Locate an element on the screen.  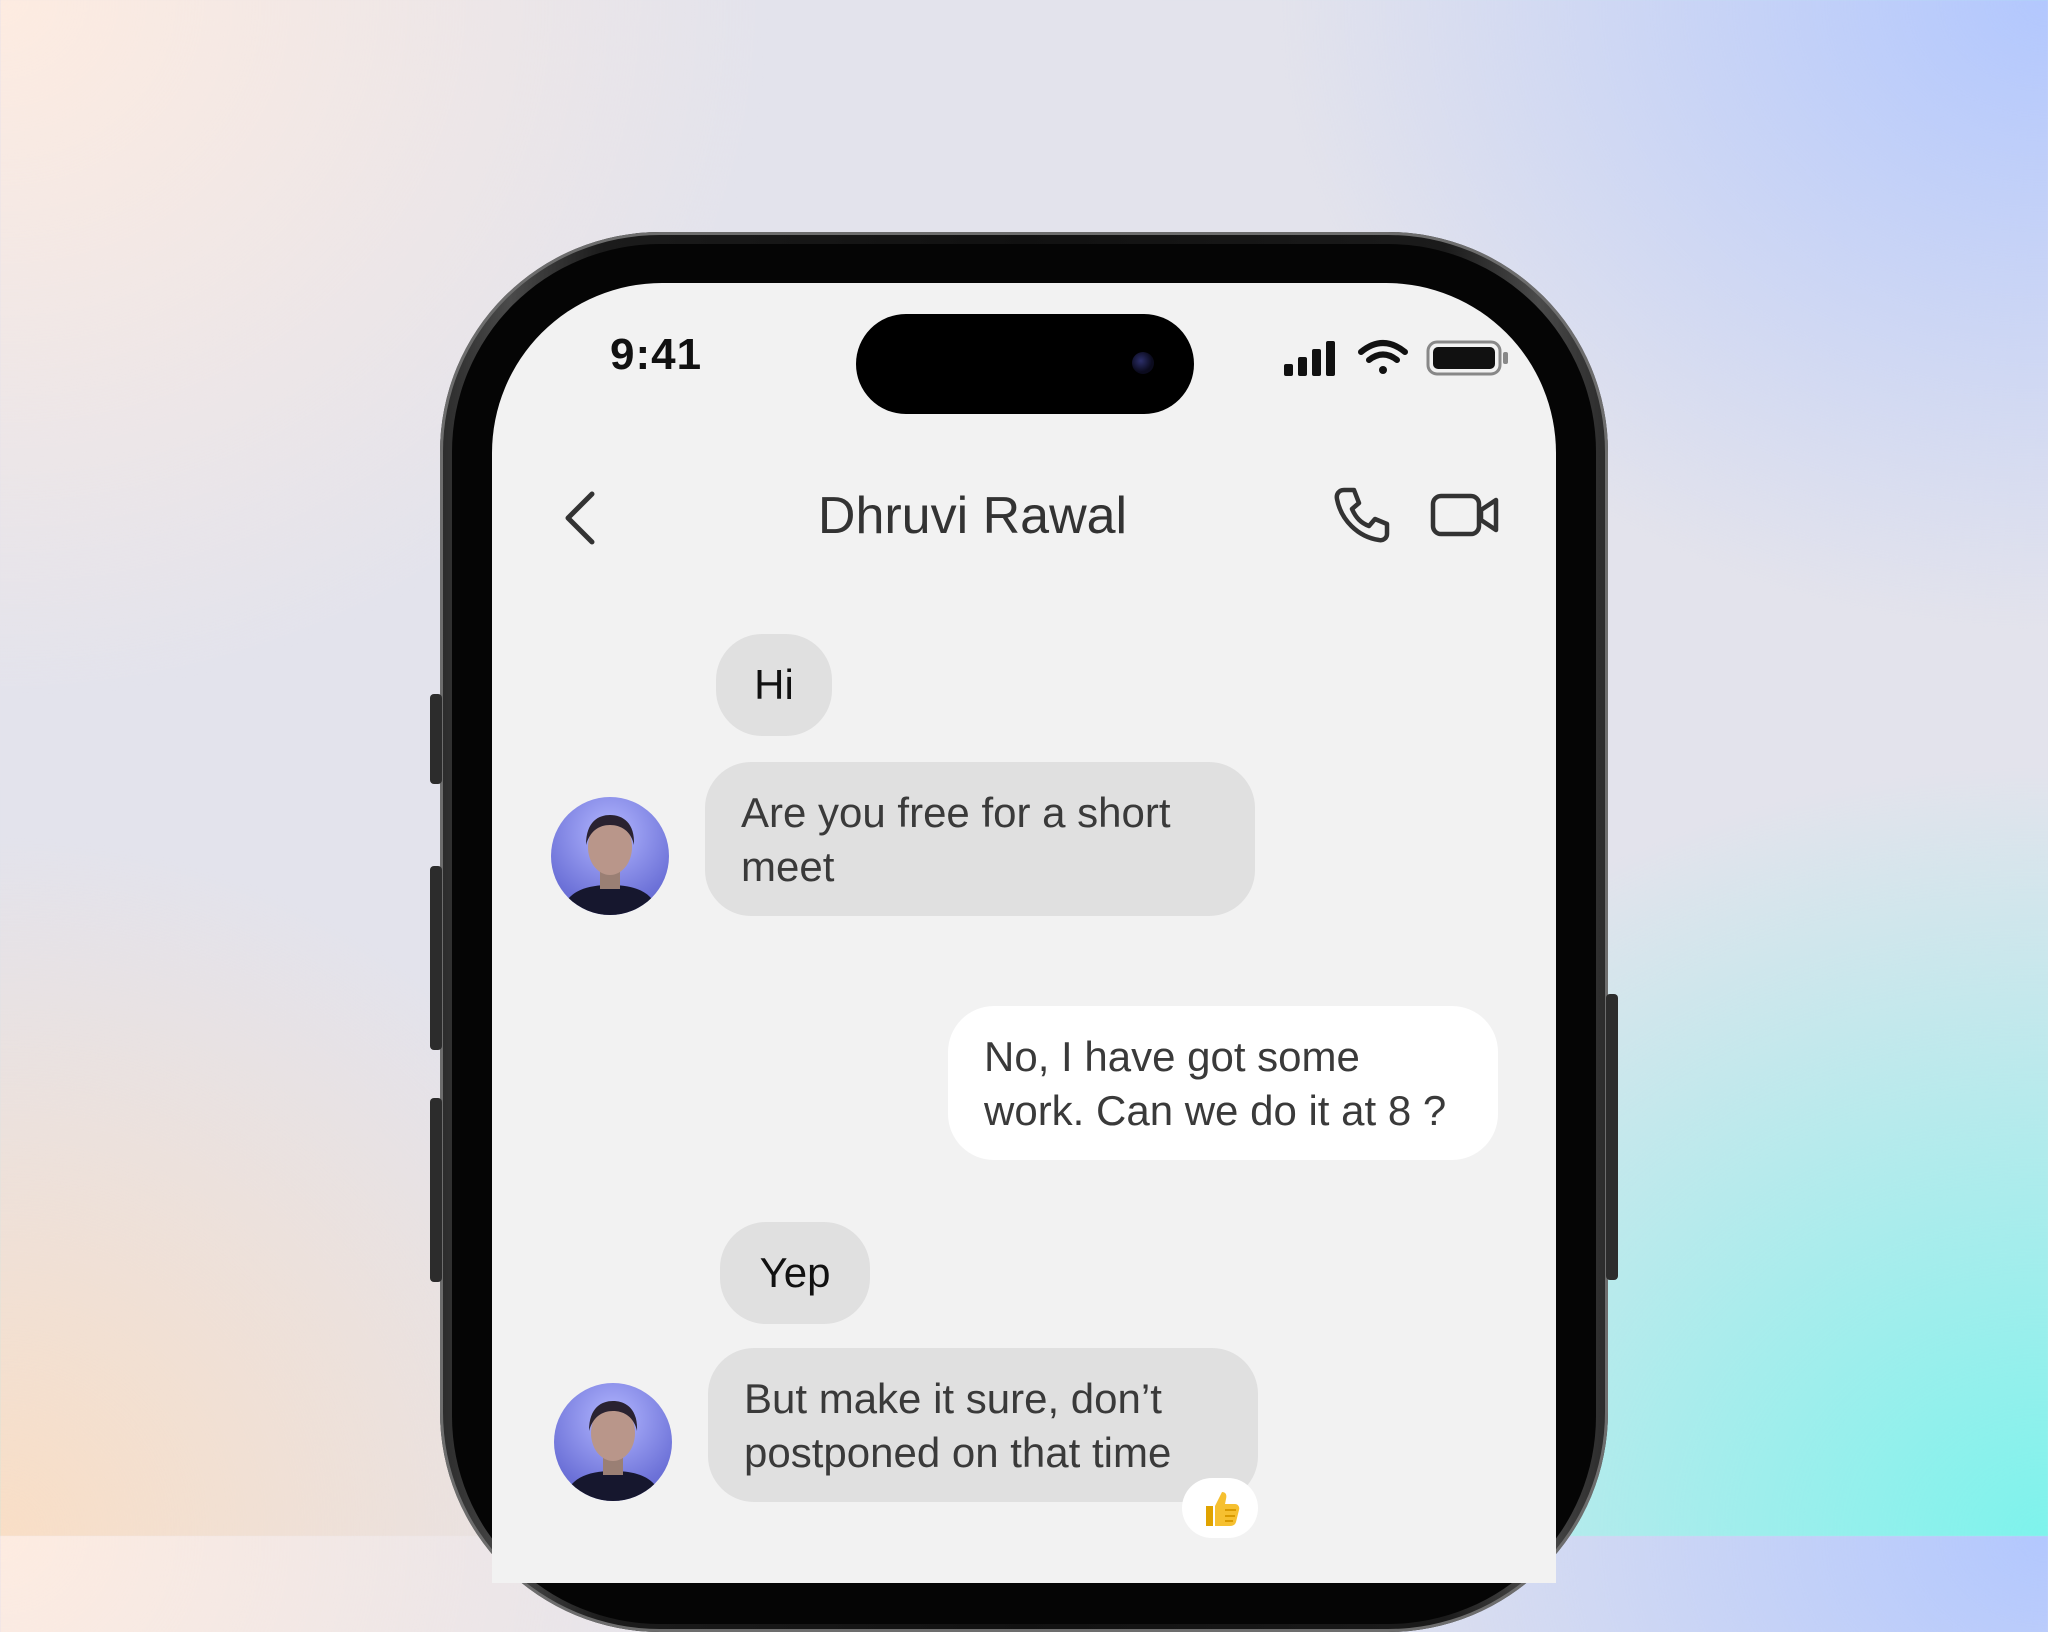
thumbs-up-icon is located at coordinates (1223, 1509).